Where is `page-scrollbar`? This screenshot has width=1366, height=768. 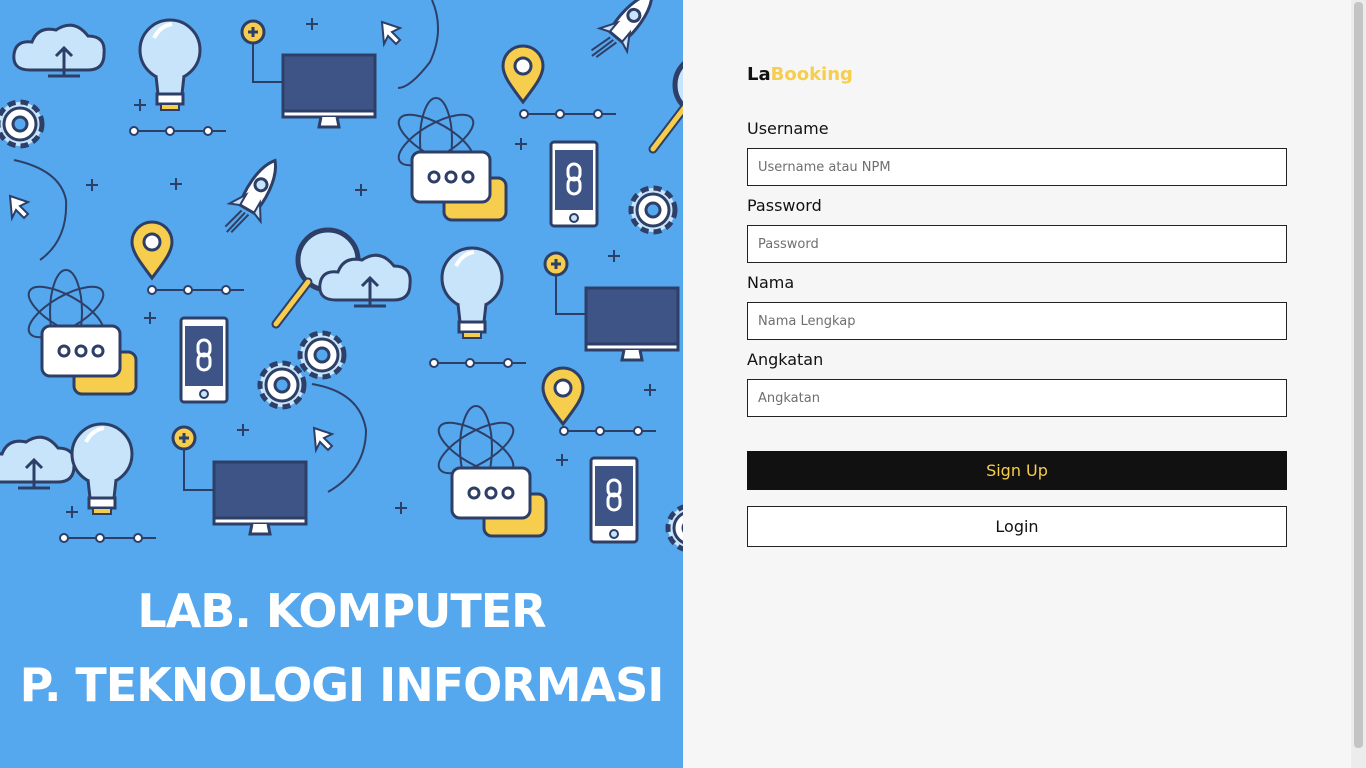
page-scrollbar is located at coordinates (1358, 384).